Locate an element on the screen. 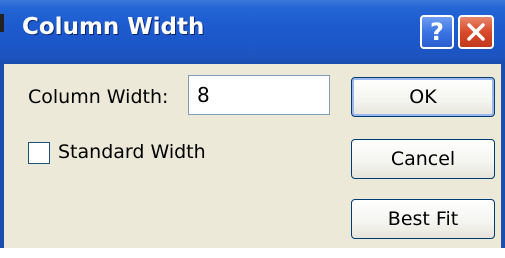 The image size is (505, 258). question-mark-icon: ? is located at coordinates (437, 32).